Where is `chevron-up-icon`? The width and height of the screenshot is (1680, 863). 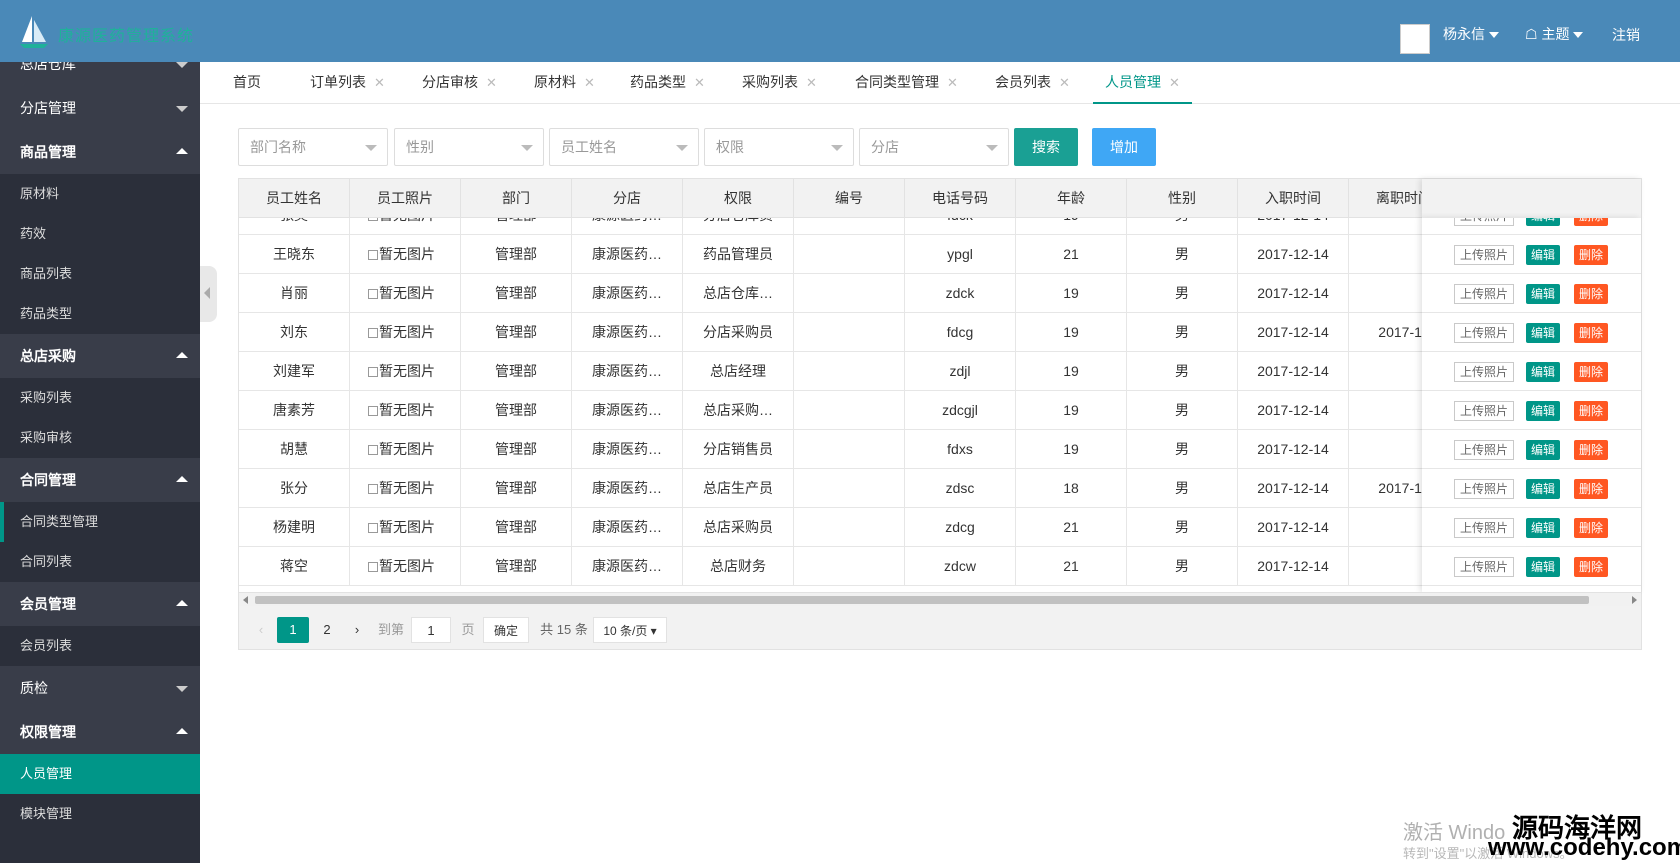 chevron-up-icon is located at coordinates (182, 151).